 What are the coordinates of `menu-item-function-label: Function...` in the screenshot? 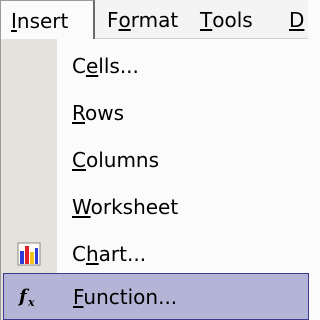 It's located at (125, 296).